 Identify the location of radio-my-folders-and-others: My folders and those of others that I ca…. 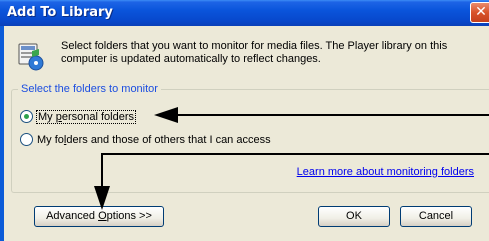
(145, 139).